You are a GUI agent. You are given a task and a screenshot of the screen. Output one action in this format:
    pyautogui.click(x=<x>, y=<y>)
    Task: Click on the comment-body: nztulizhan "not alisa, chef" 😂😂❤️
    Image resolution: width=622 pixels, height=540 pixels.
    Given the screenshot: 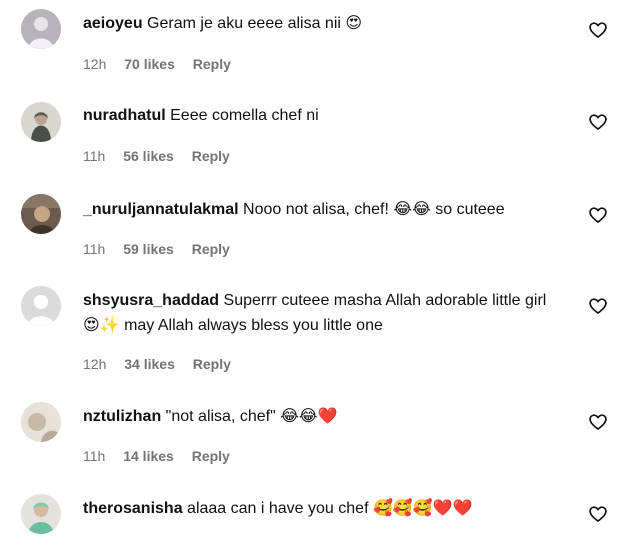 What is the action you would take?
    pyautogui.click(x=323, y=416)
    